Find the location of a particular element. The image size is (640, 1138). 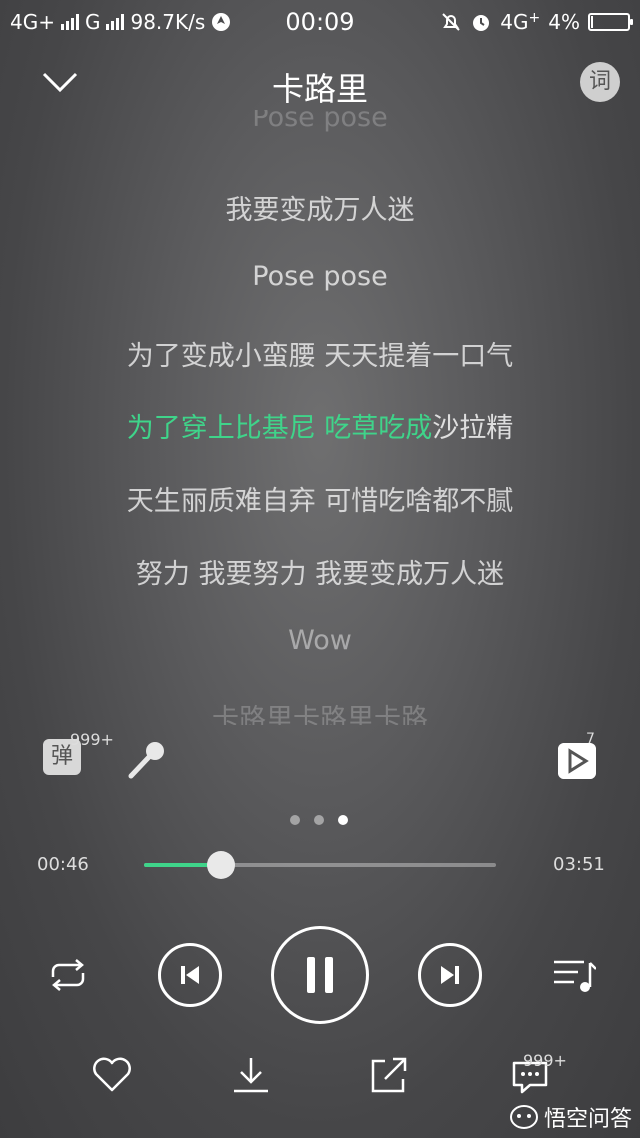

lyric-line: 我要变成万人迷 is located at coordinates (320, 210).